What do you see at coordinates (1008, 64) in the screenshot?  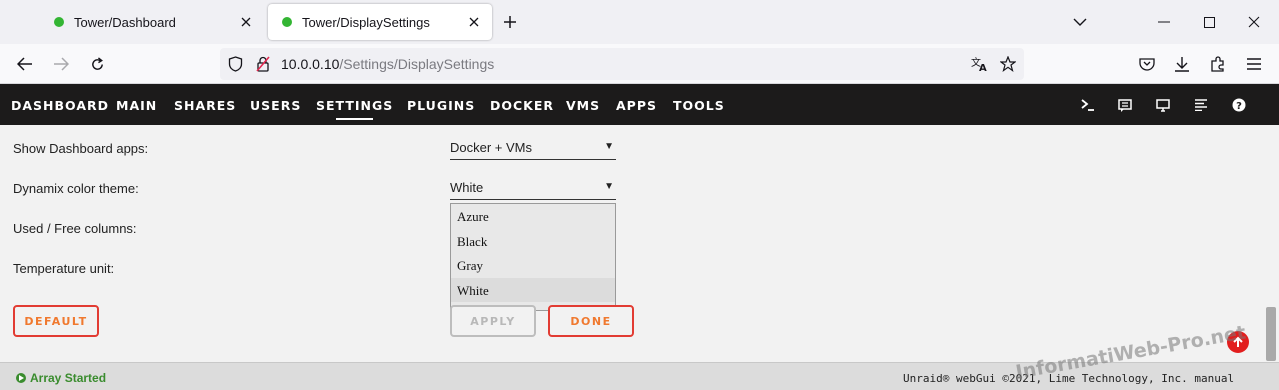 I see `bookmark-star-icon` at bounding box center [1008, 64].